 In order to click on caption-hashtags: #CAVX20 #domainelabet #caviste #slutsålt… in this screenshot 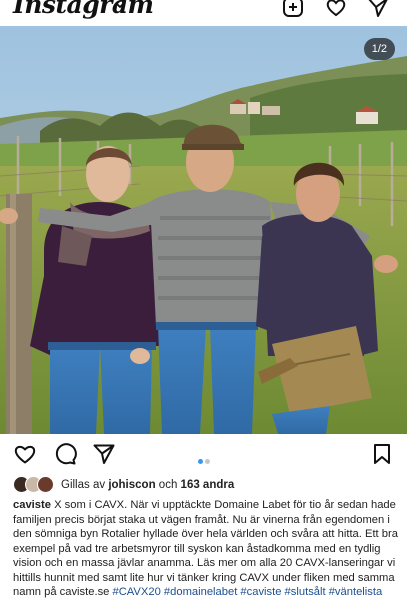, I will do `click(248, 592)`.